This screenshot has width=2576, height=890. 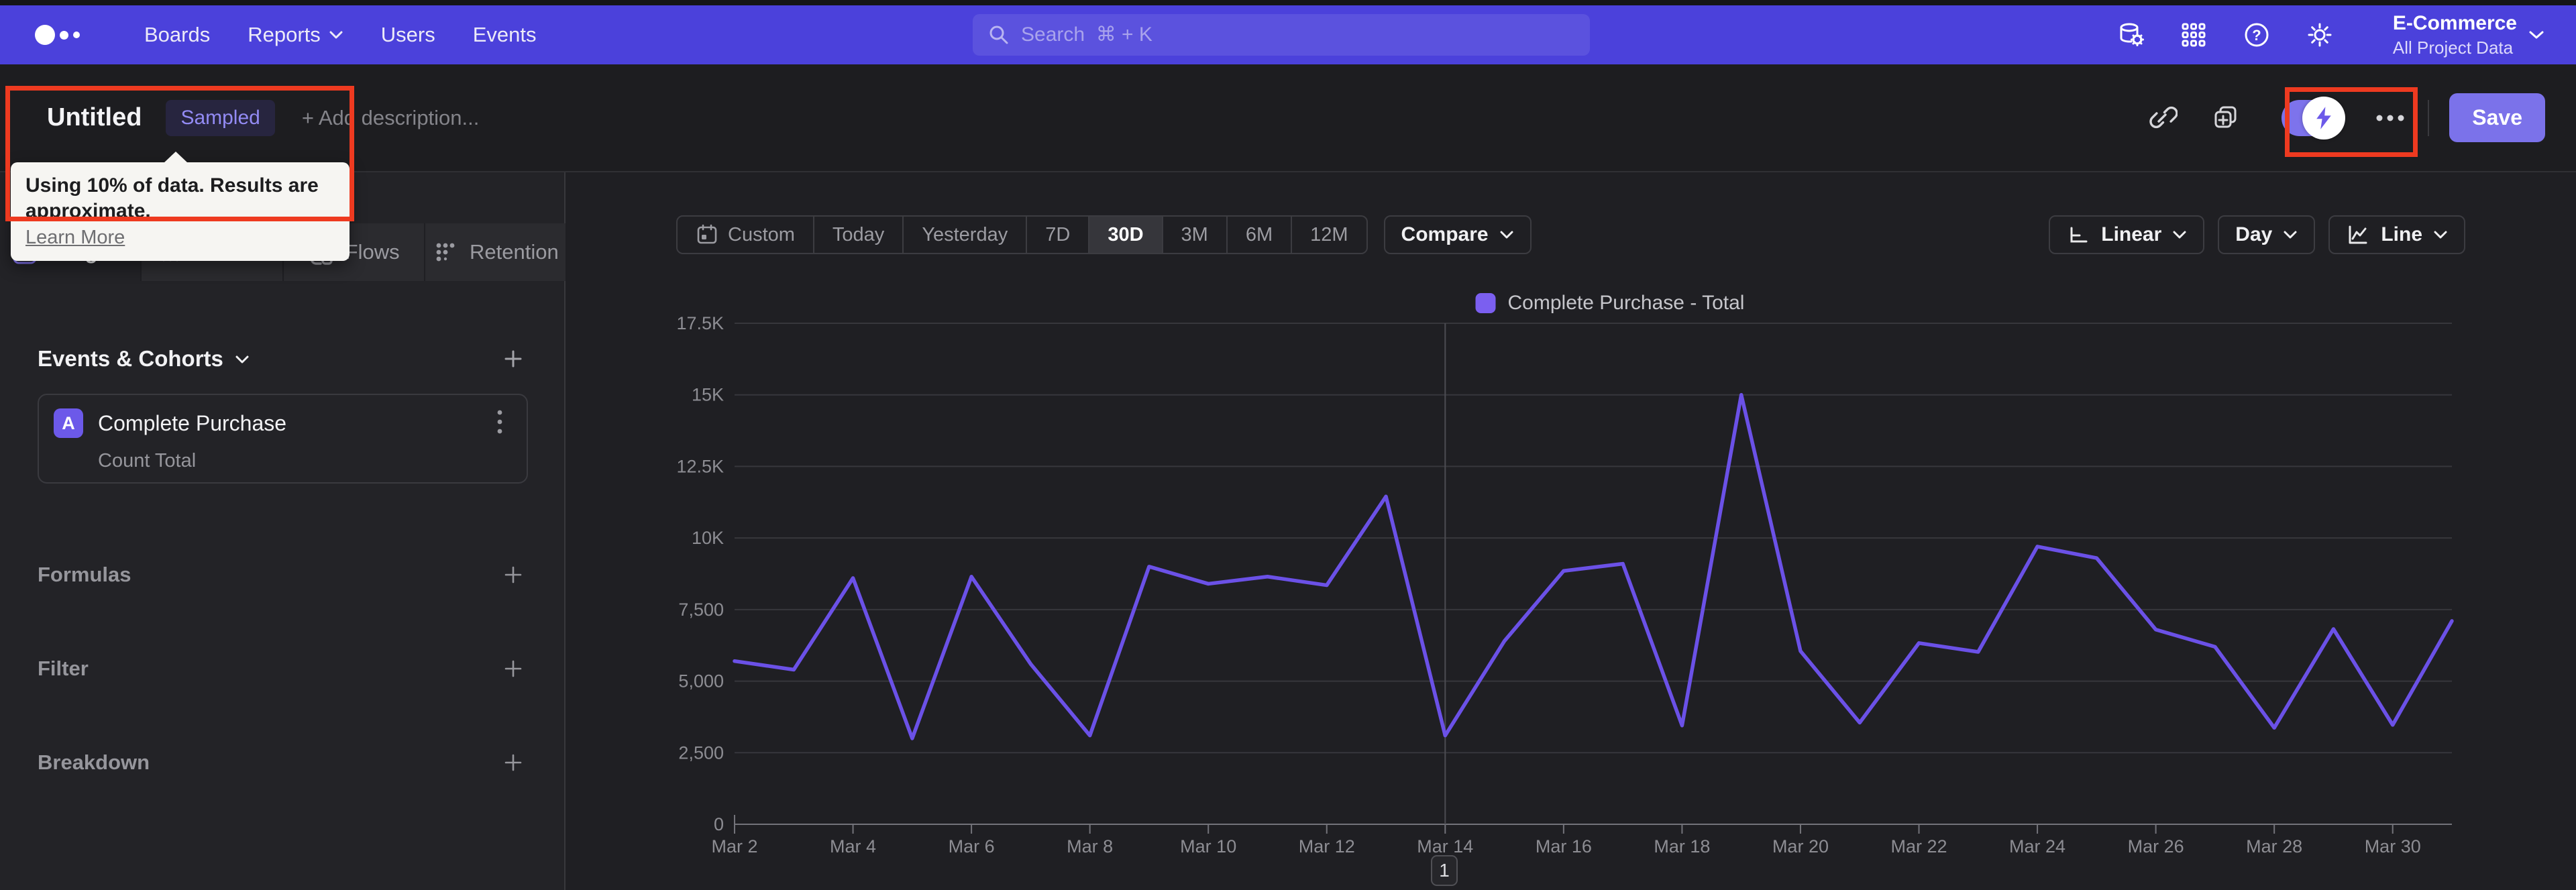 What do you see at coordinates (505, 35) in the screenshot?
I see `nav-item-events: Events` at bounding box center [505, 35].